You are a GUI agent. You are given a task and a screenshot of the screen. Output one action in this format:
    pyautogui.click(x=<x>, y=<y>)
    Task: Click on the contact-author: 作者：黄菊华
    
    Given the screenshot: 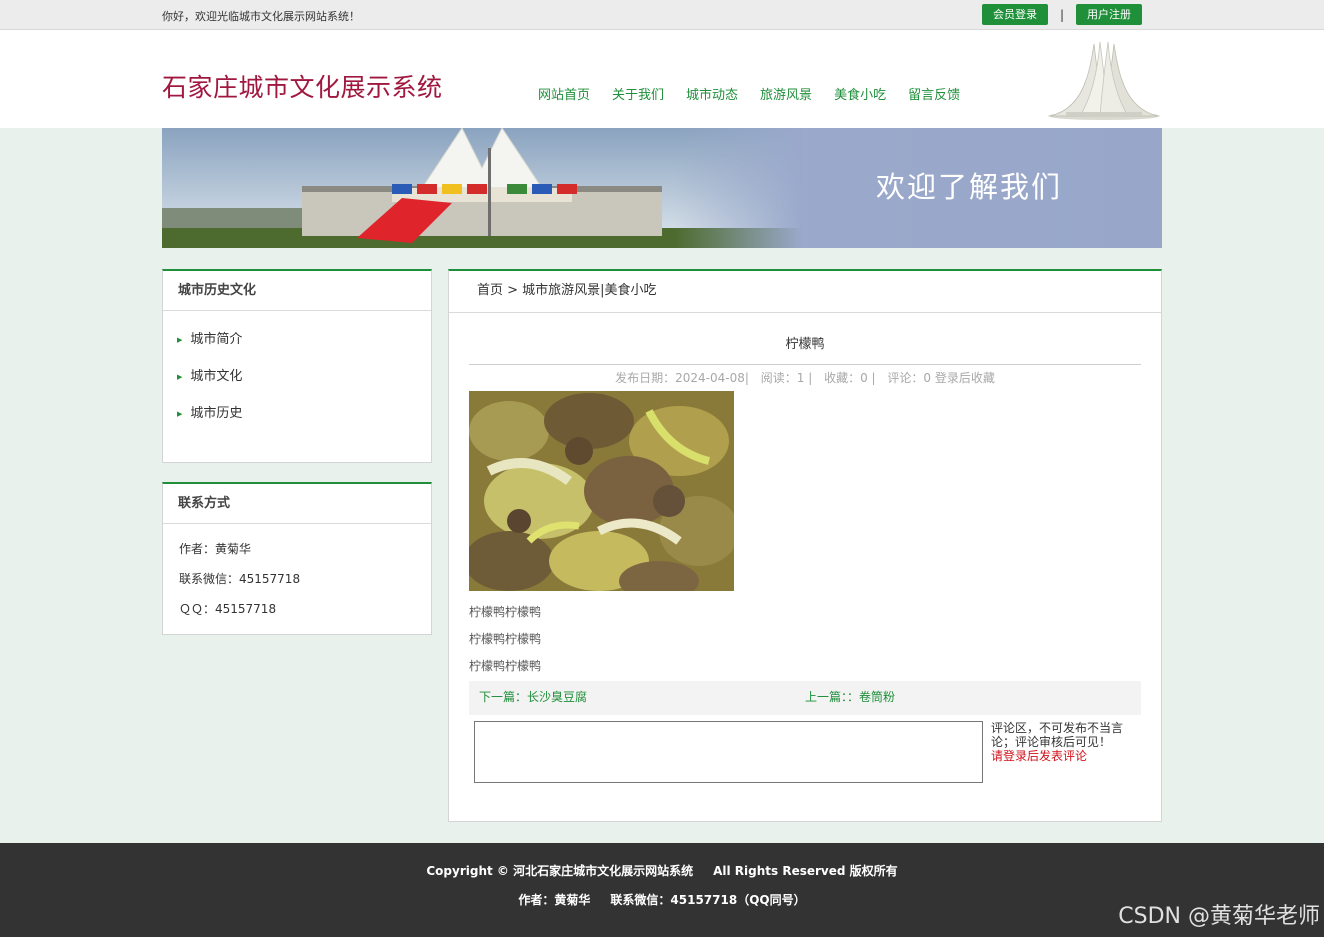 What is the action you would take?
    pyautogui.click(x=215, y=549)
    